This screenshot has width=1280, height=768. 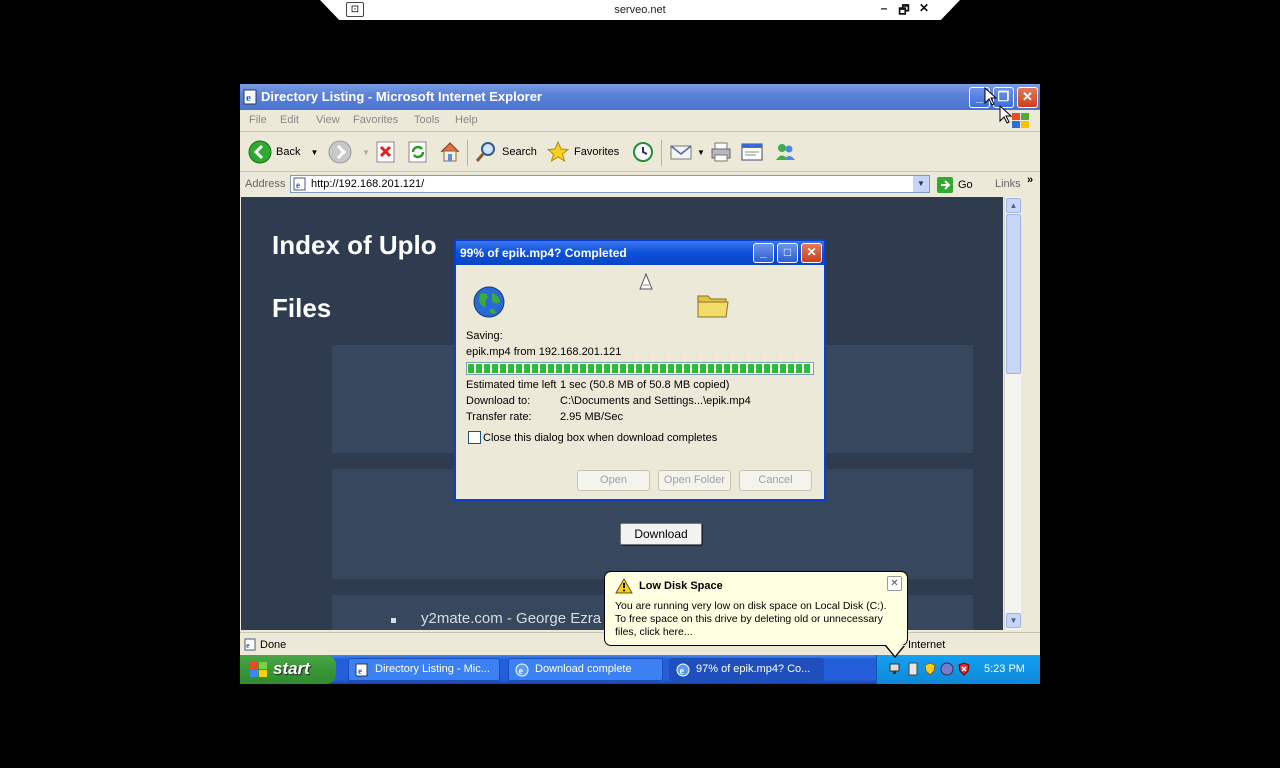 What do you see at coordinates (1013, 294) in the screenshot?
I see `scroll-thumb` at bounding box center [1013, 294].